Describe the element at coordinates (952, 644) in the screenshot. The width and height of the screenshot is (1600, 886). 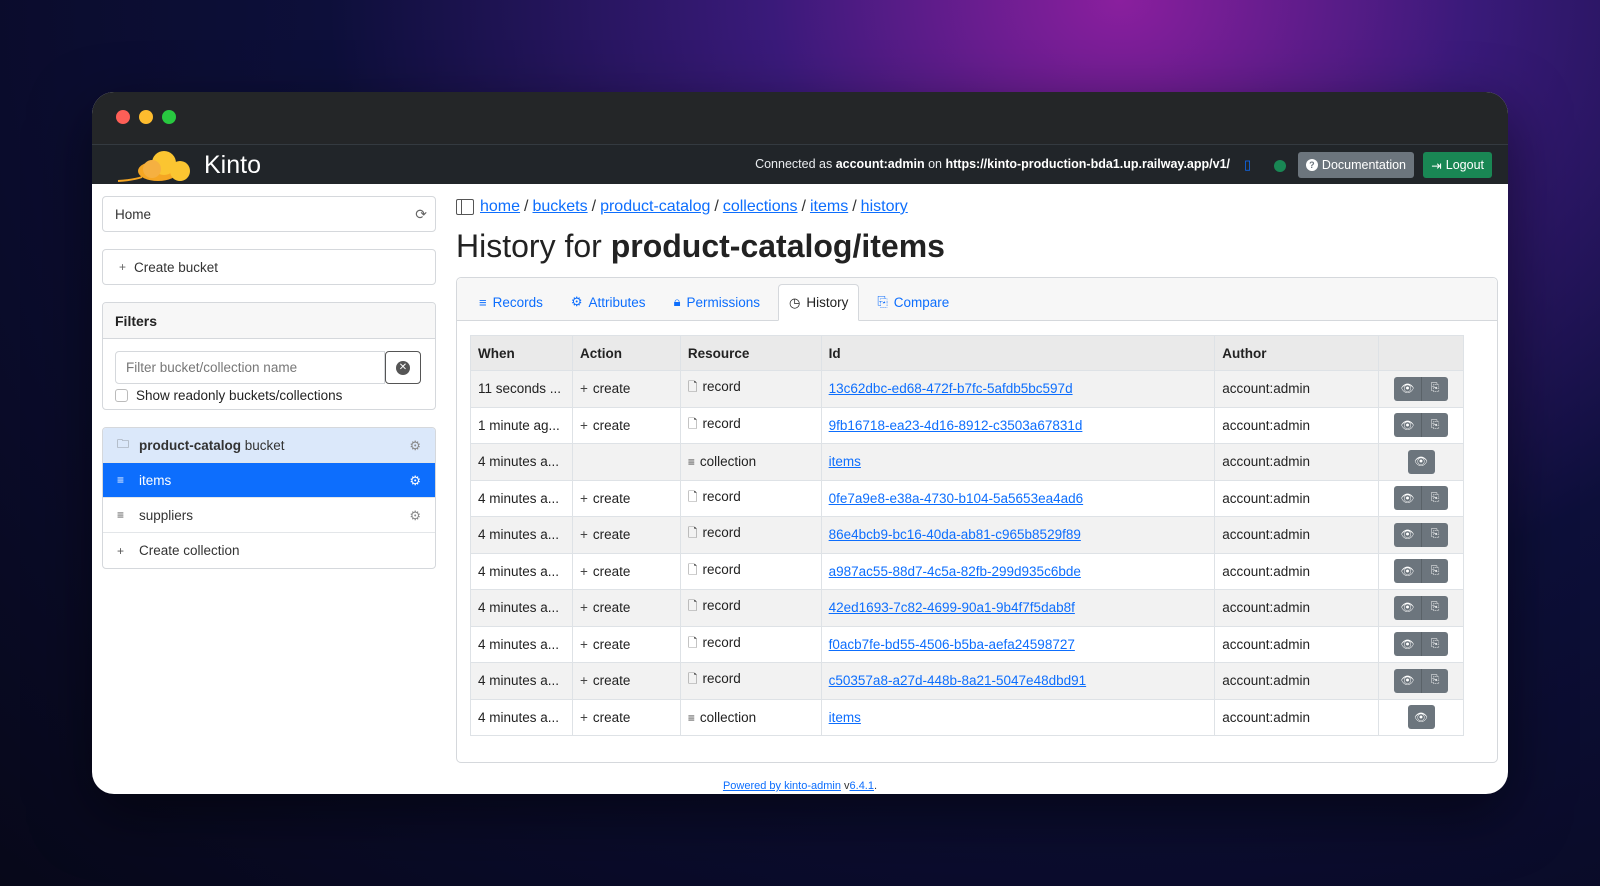
I see `record-id-link: f0acb7fe-bd55-4506-b5ba-aefa24598727` at that location.